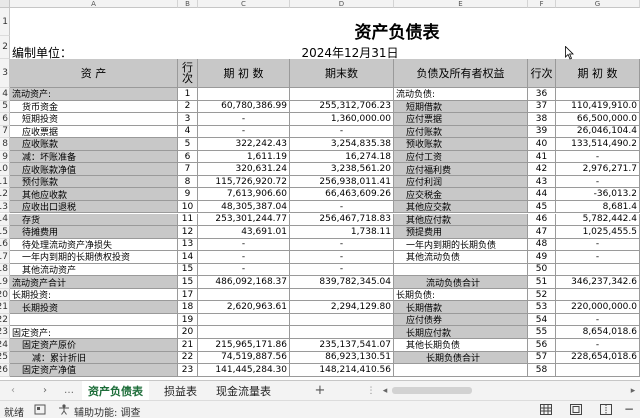  What do you see at coordinates (94, 94) in the screenshot?
I see `asset-name: 流动资产:` at bounding box center [94, 94].